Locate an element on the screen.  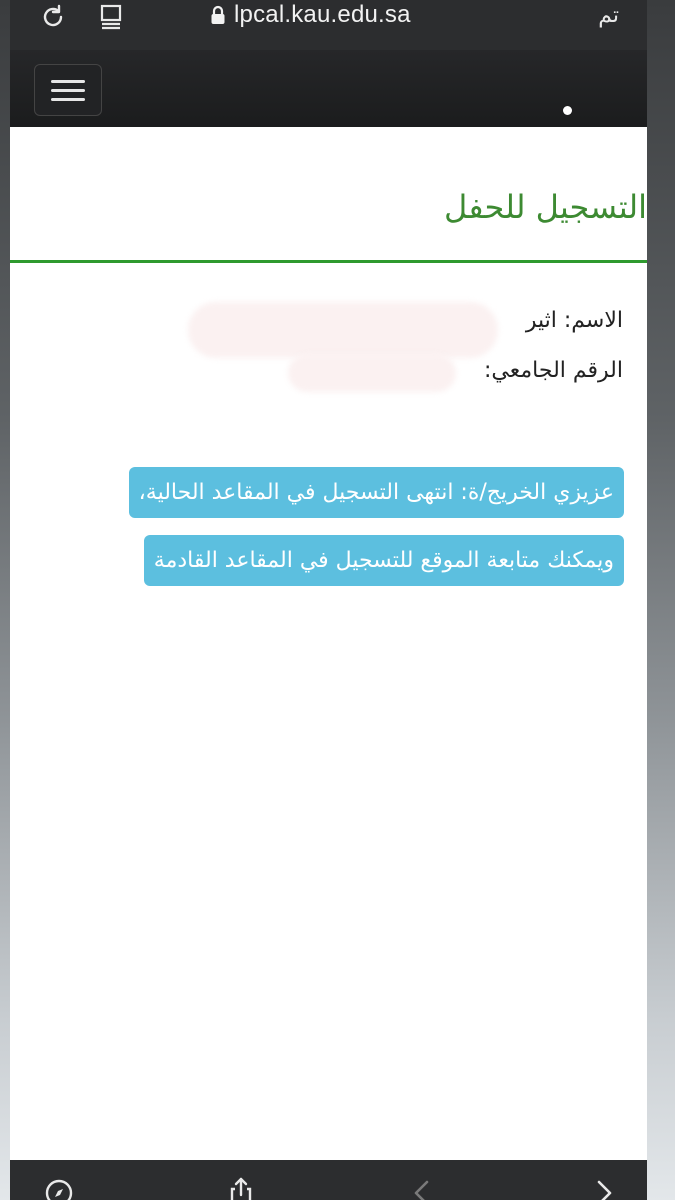
compass-button is located at coordinates (59, 1189).